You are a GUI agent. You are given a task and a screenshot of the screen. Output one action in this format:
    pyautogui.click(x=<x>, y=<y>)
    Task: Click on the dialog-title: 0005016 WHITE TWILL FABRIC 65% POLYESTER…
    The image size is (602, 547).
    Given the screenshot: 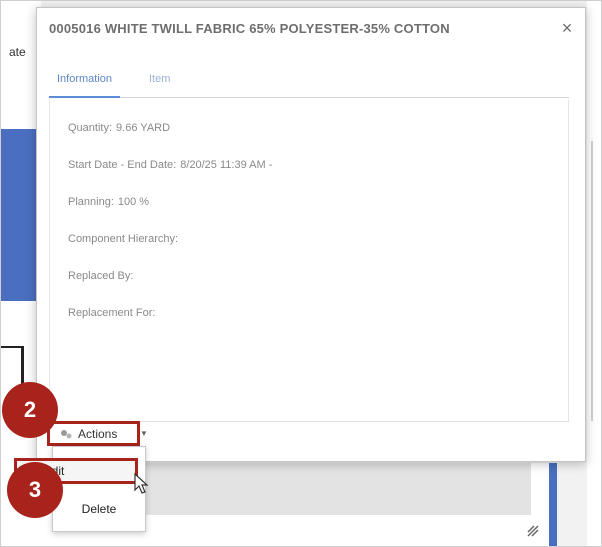 What is the action you would take?
    pyautogui.click(x=249, y=28)
    